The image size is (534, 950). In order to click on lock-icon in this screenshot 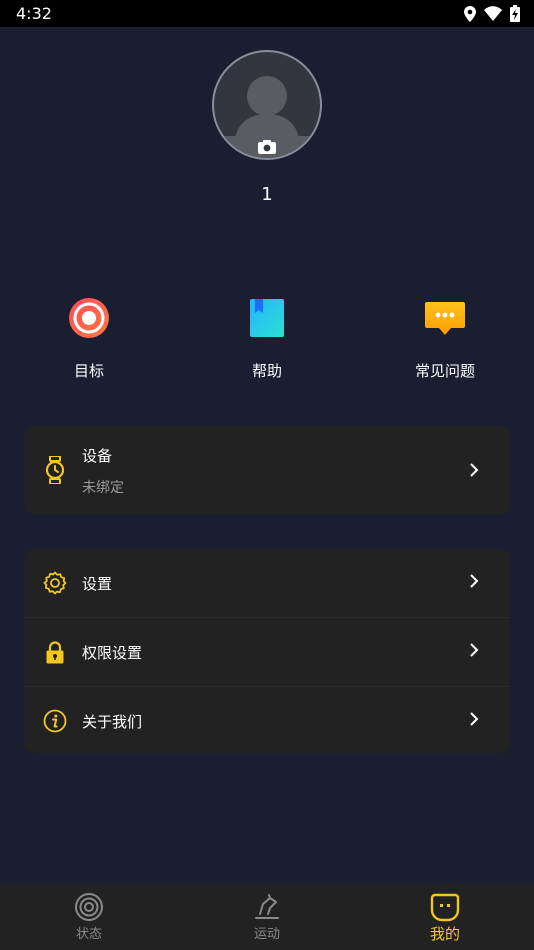, I will do `click(55, 652)`.